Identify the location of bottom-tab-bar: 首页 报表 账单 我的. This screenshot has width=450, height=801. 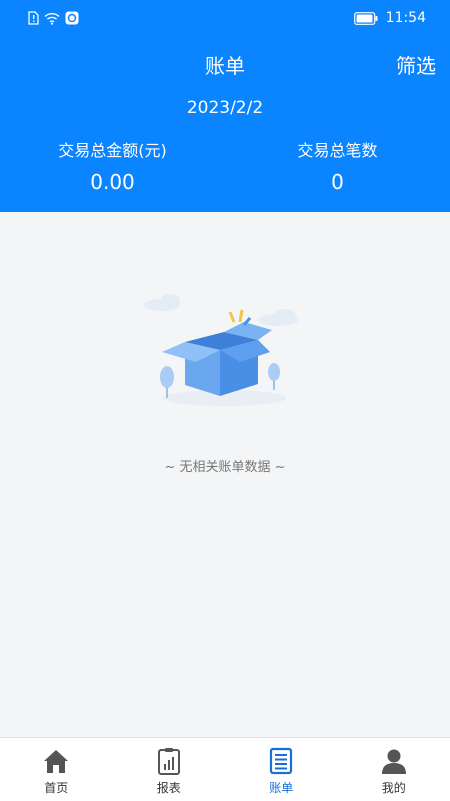
(225, 769).